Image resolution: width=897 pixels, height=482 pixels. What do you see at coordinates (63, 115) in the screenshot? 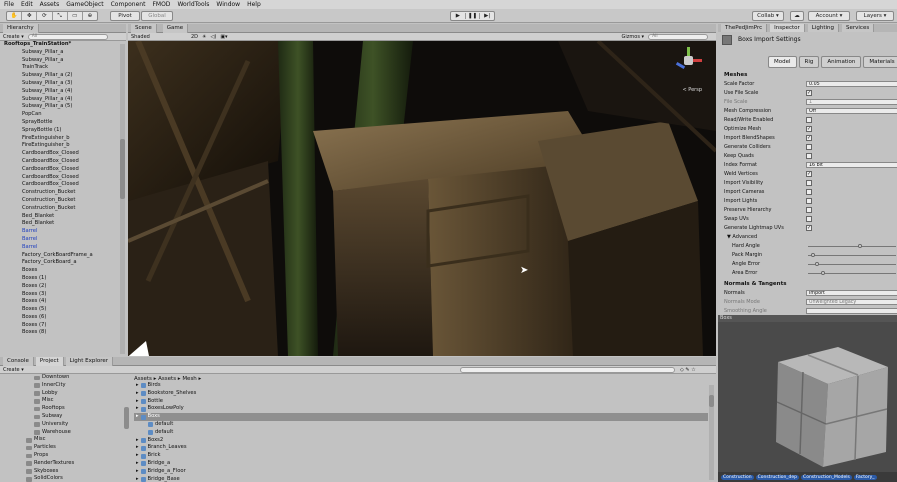
I see `hierarchy-item: PopCan` at bounding box center [63, 115].